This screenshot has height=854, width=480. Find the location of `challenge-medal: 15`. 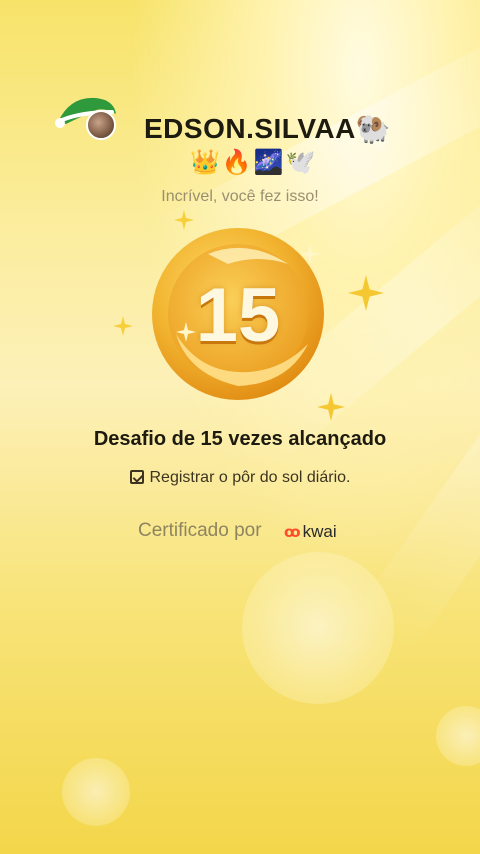

challenge-medal: 15 is located at coordinates (238, 314).